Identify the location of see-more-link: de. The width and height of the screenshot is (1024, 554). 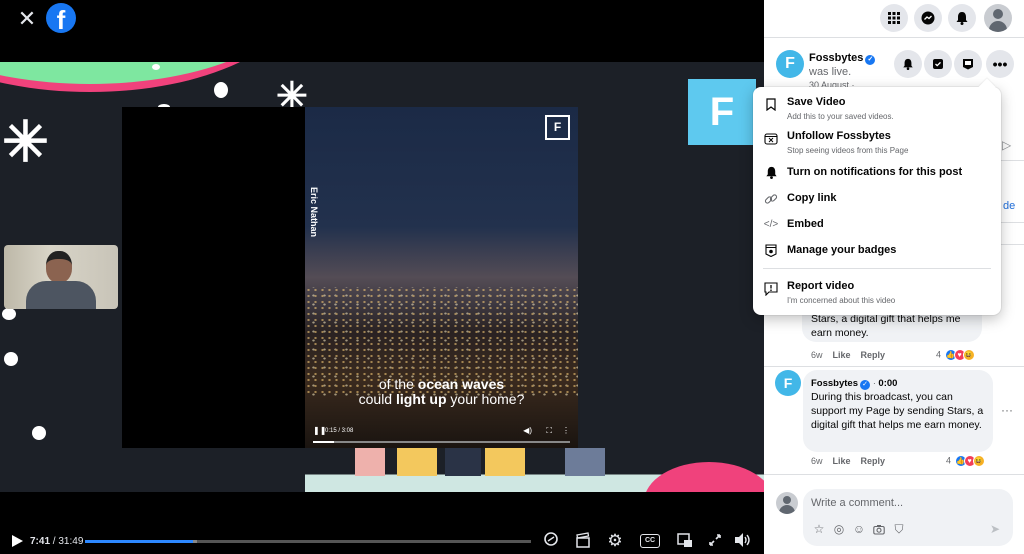
(1009, 206).